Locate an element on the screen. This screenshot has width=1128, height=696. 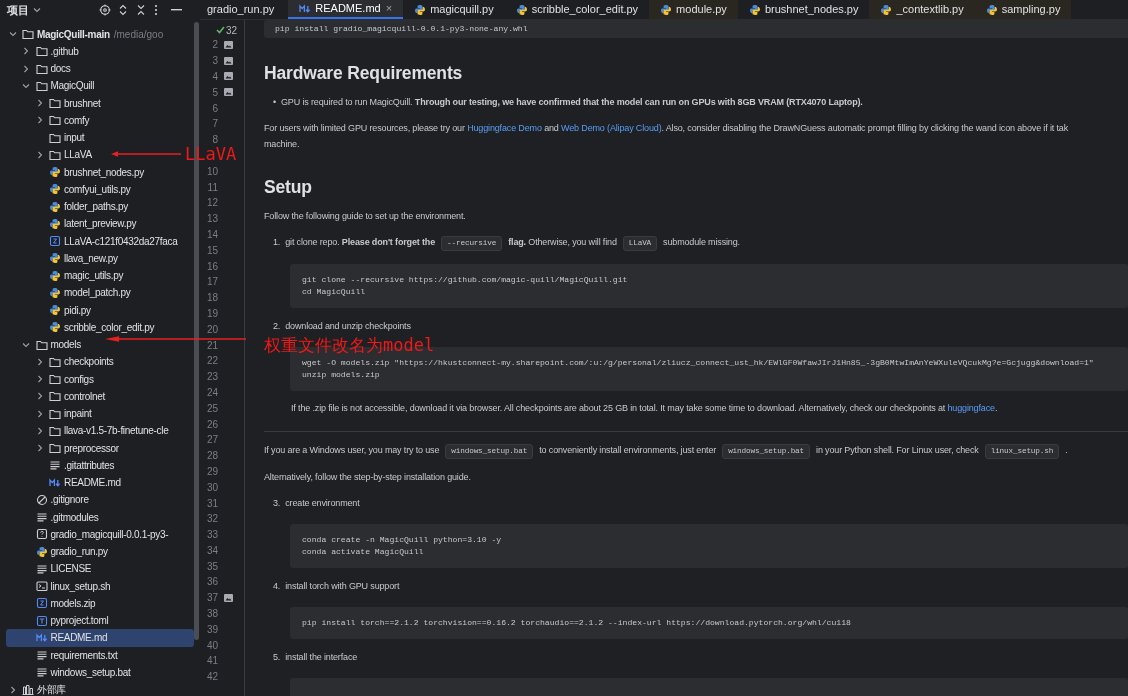
tree-item: controlnet is located at coordinates (57, 396).